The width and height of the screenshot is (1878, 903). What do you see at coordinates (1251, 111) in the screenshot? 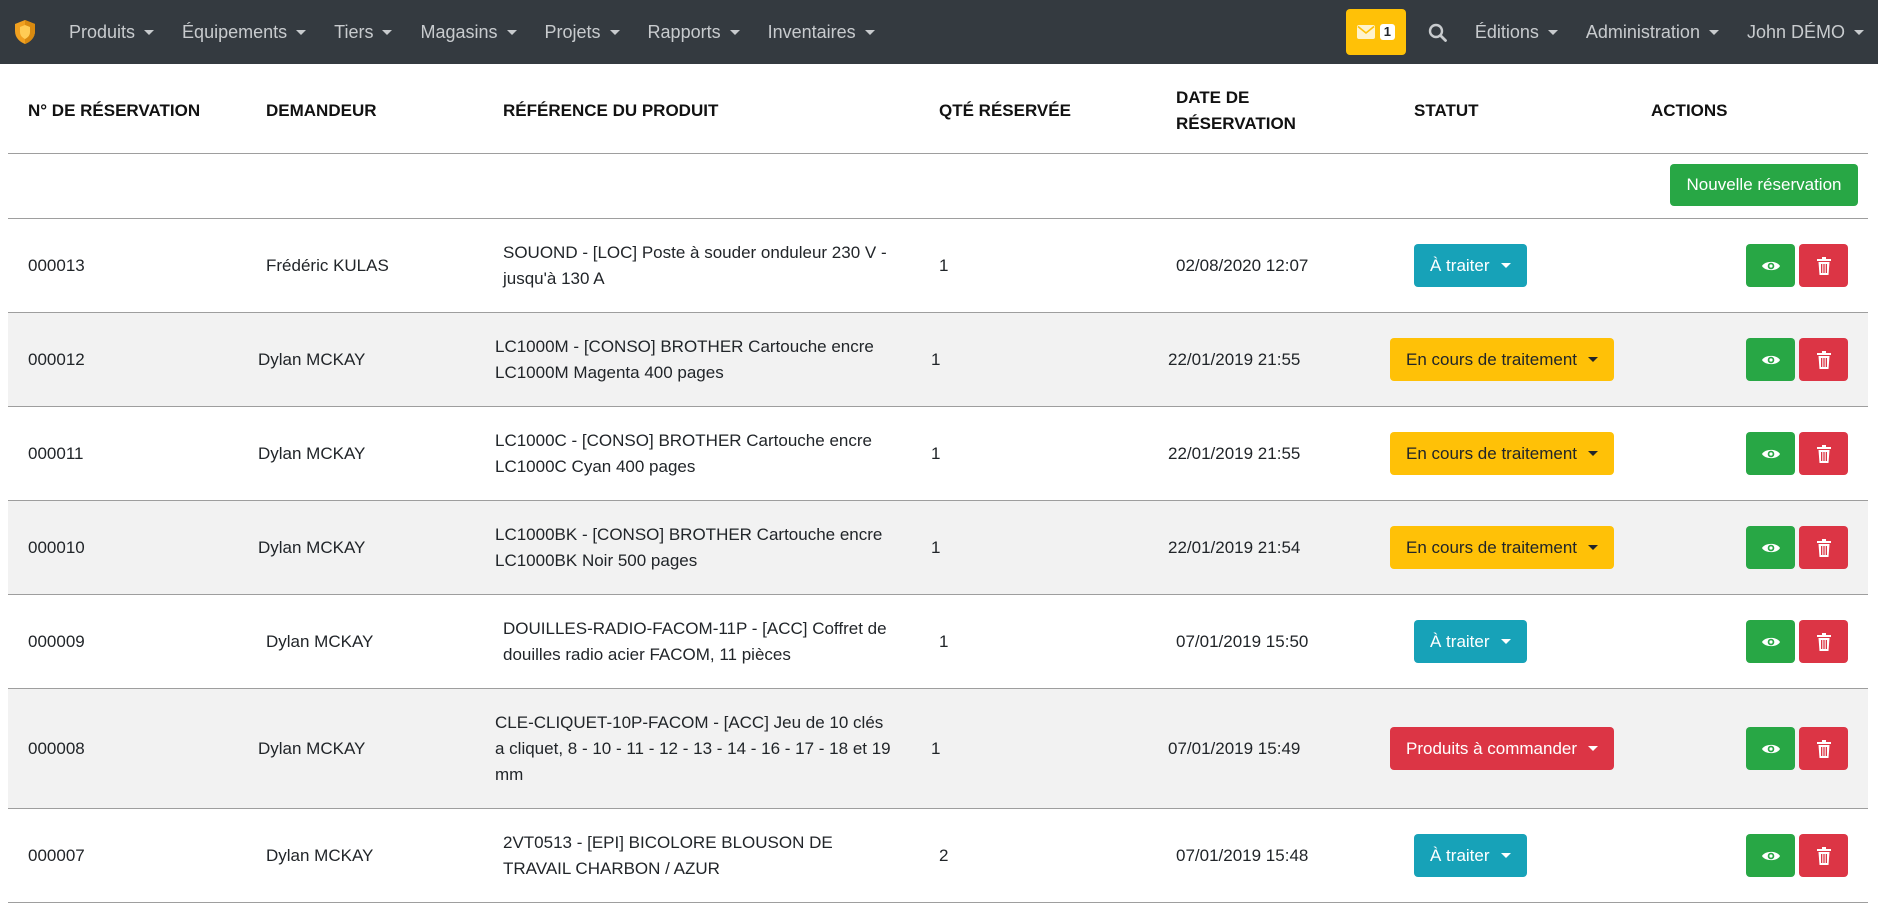
I see `header-reservation-date: Date de réservation` at bounding box center [1251, 111].